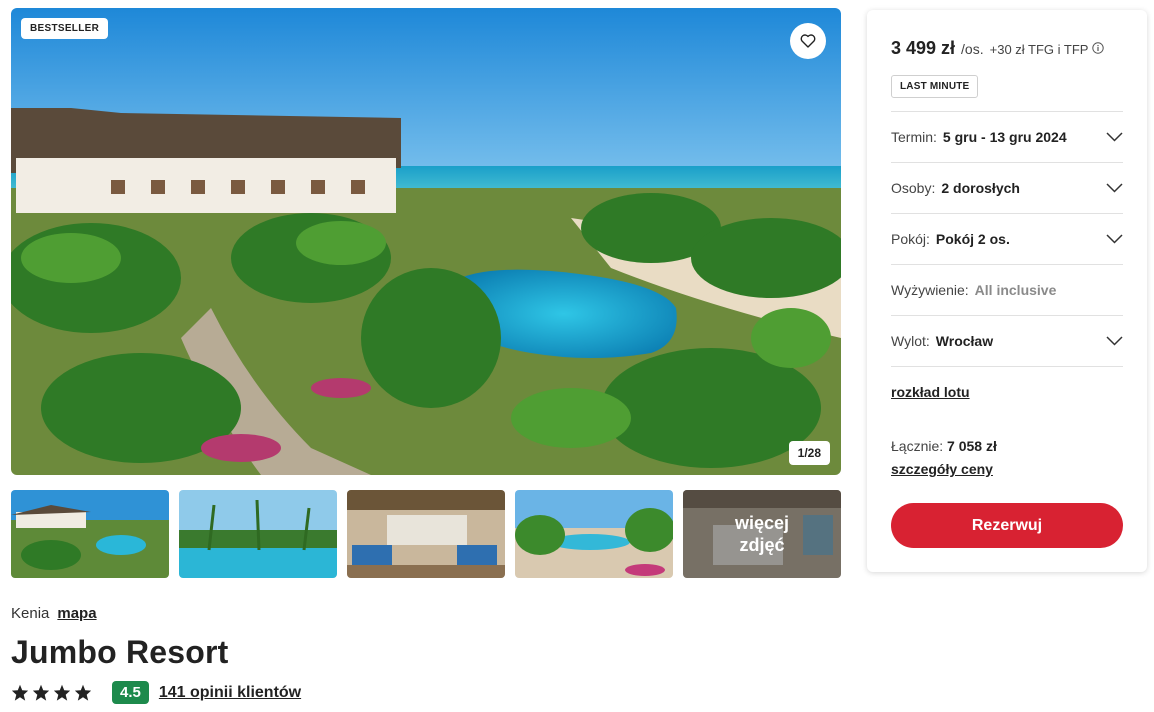  I want to click on option-persons: Osoby: 2 dorosłych, so click(1007, 187).